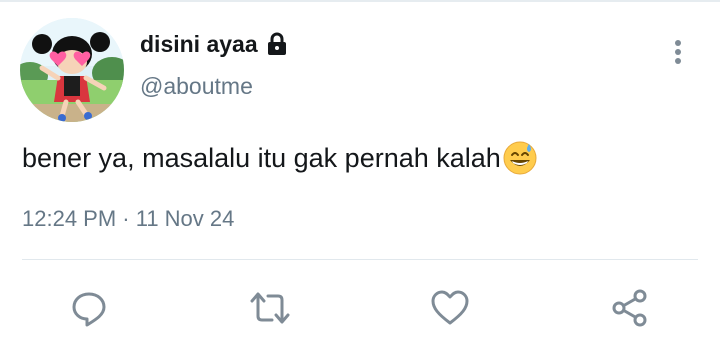 This screenshot has width=720, height=364. Describe the element at coordinates (196, 86) in the screenshot. I see `user-handle: @aboutme` at that location.